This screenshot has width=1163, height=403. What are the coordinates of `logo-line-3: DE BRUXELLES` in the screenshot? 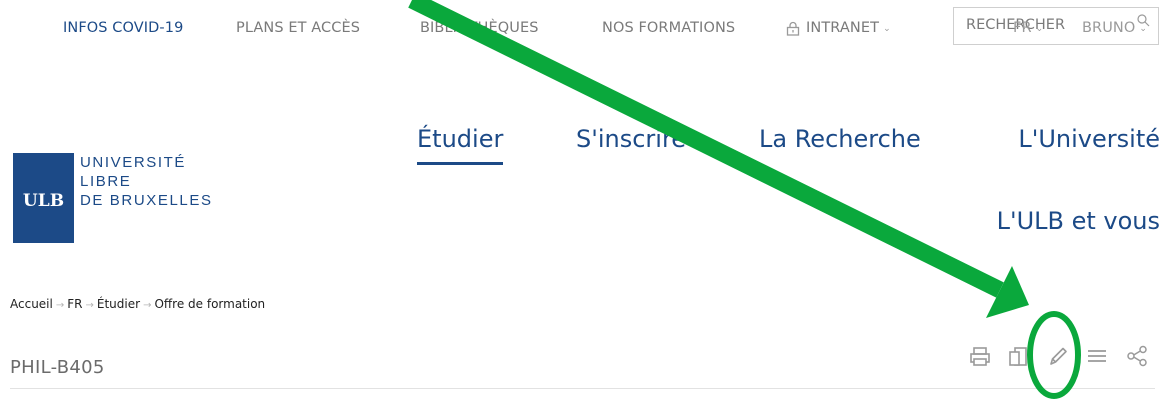 It's located at (146, 200).